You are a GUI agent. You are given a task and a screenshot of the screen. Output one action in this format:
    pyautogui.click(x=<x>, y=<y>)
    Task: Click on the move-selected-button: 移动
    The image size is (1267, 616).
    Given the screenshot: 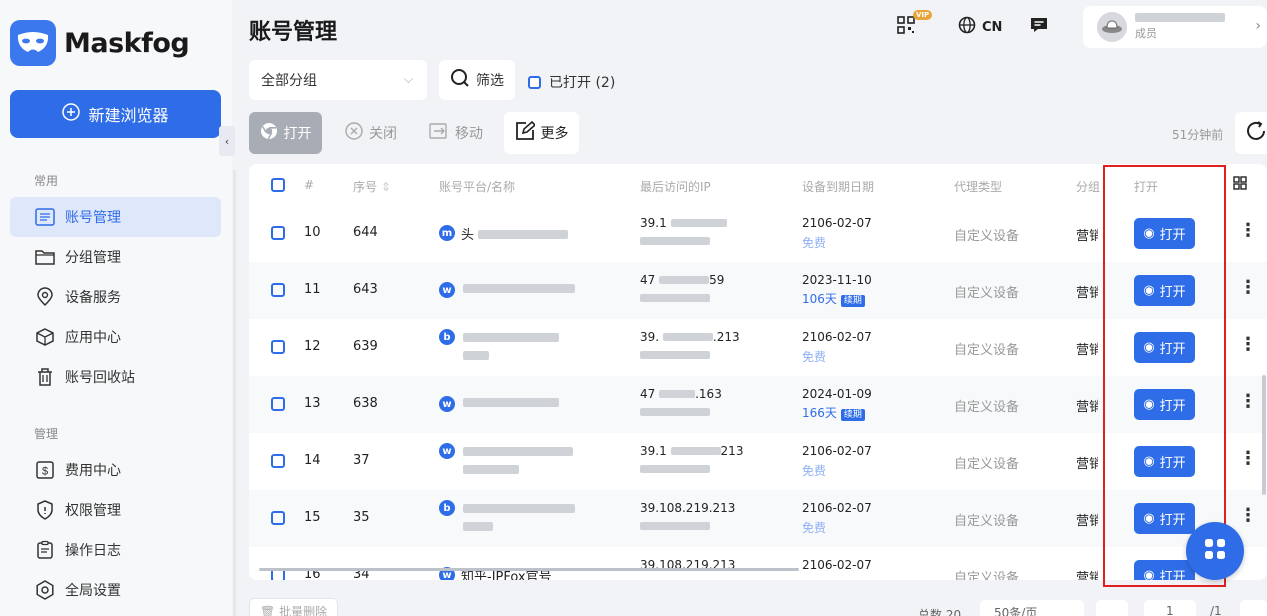 What is the action you would take?
    pyautogui.click(x=456, y=133)
    